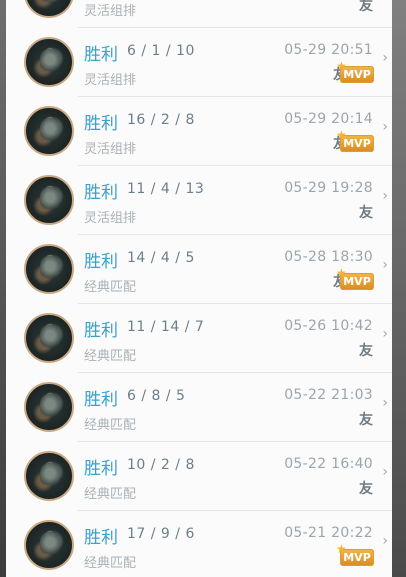 Image resolution: width=406 pixels, height=577 pixels. What do you see at coordinates (328, 533) in the screenshot?
I see `match-datetime: 05-21 20:22` at bounding box center [328, 533].